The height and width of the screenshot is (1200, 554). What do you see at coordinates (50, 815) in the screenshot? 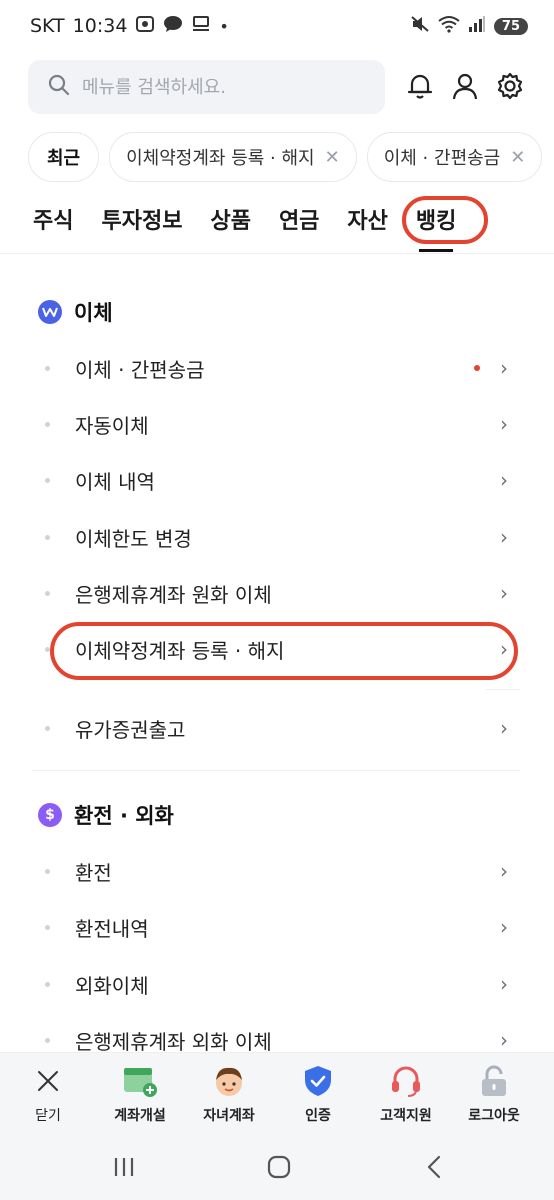
I see `dollar-icon: $` at bounding box center [50, 815].